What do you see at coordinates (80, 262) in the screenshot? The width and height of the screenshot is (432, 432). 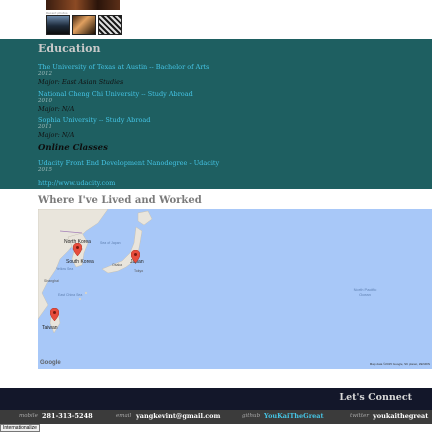 I see `map-label-south-korea: South Korea` at bounding box center [80, 262].